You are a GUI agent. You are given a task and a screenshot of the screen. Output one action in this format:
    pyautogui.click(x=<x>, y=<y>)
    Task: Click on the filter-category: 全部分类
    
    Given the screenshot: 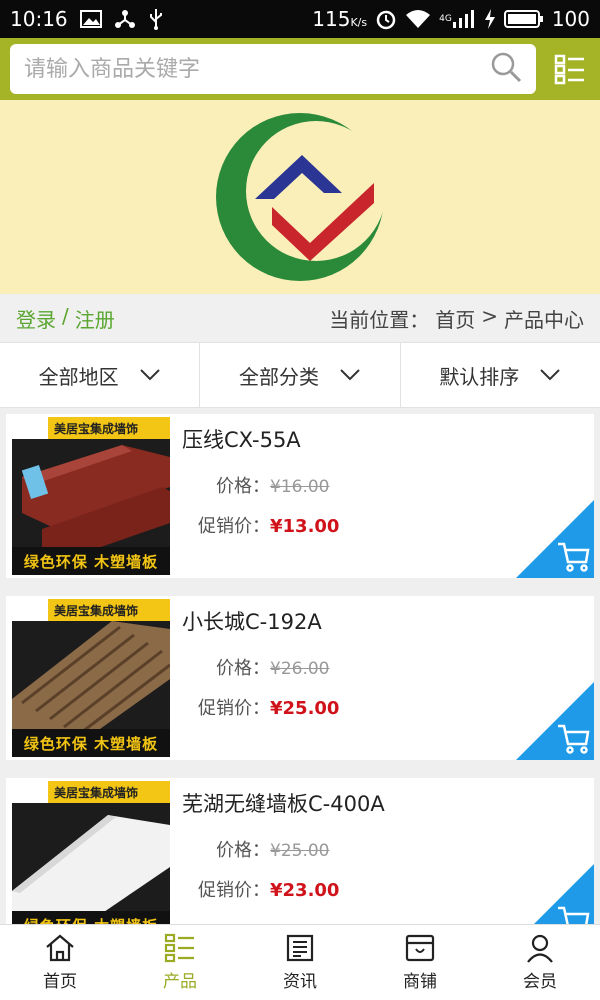 What is the action you would take?
    pyautogui.click(x=300, y=375)
    